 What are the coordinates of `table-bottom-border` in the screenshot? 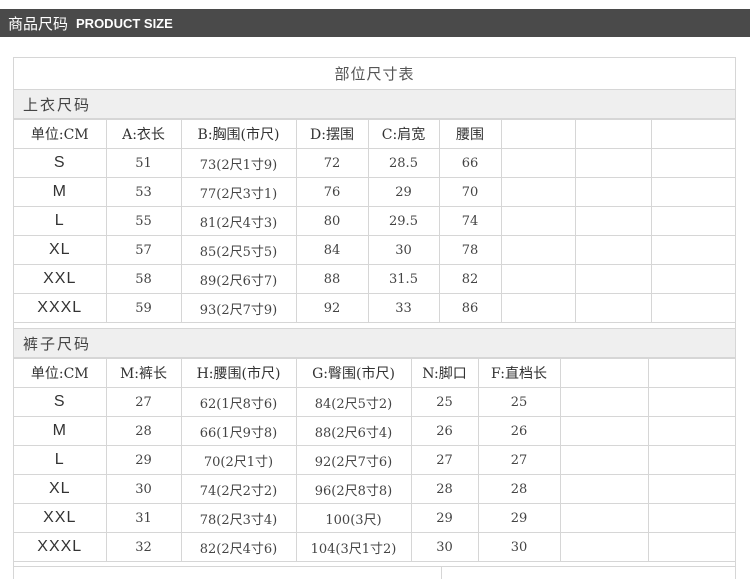 It's located at (374, 572).